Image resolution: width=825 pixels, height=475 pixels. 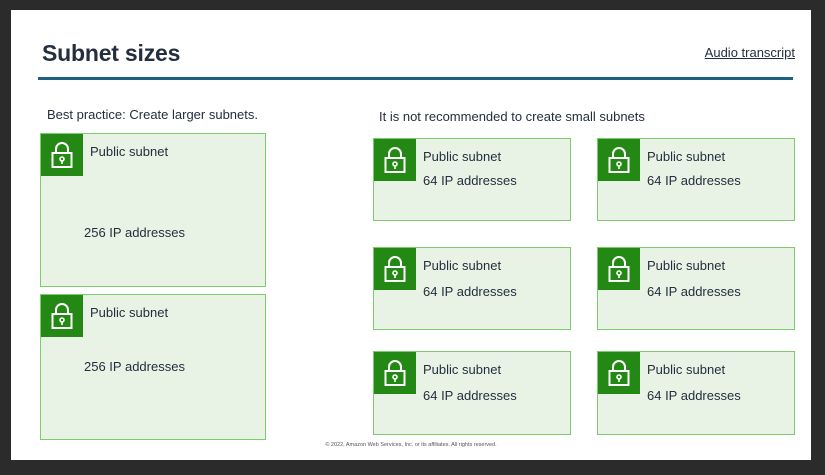 I want to click on small-subnet-3: Public subnet 64 IP addresses, so click(x=472, y=288).